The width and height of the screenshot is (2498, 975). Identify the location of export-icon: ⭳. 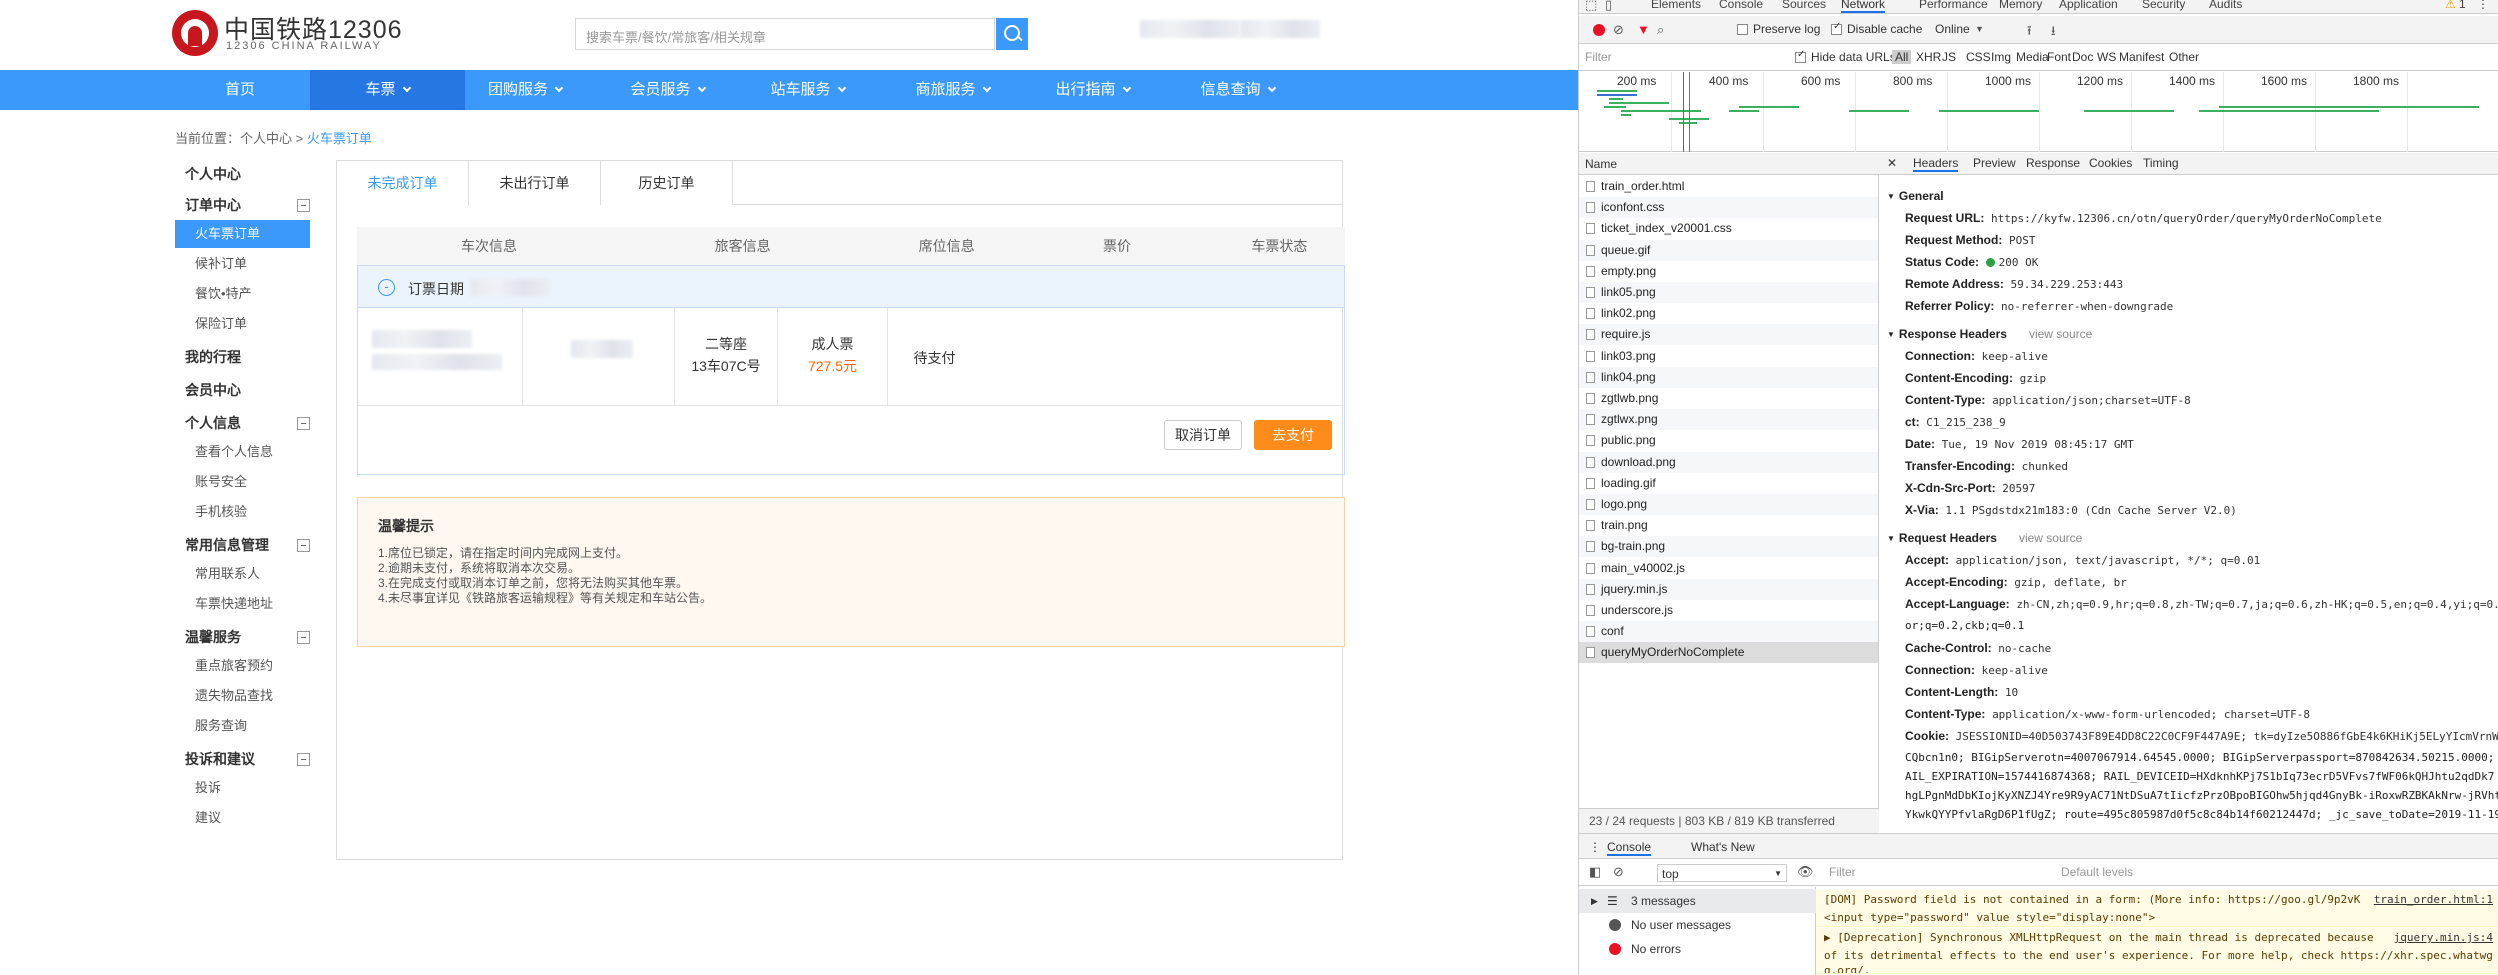
(2053, 33).